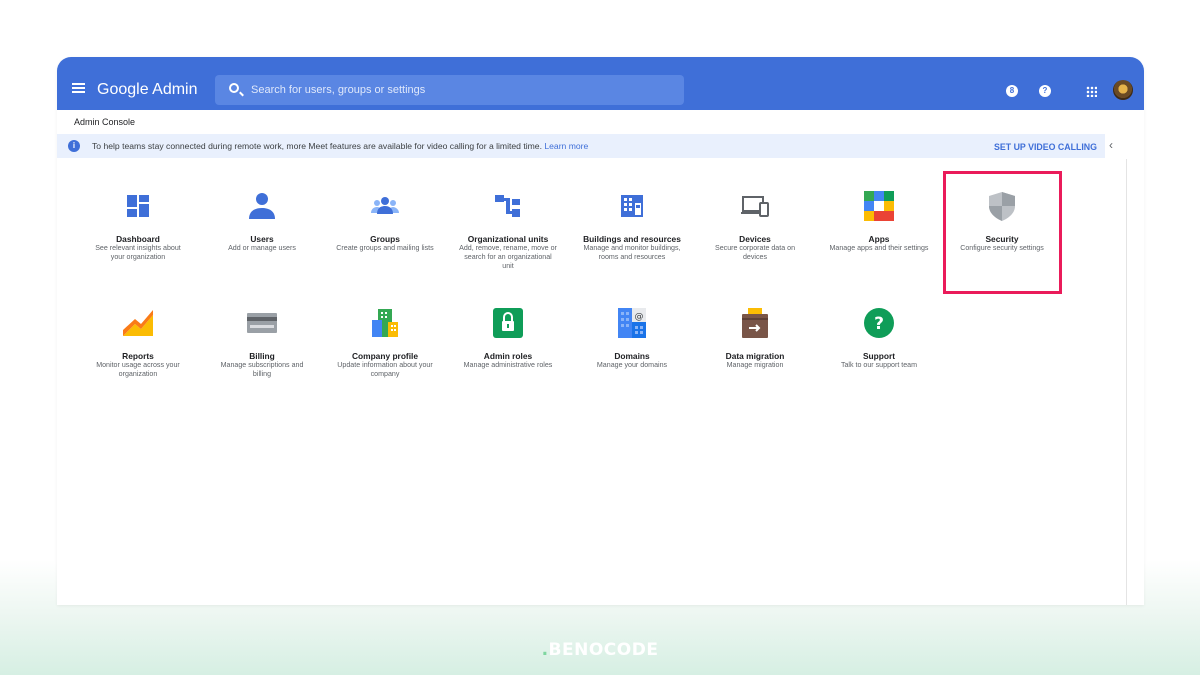  I want to click on breadcrumb: Admin Console, so click(105, 122).